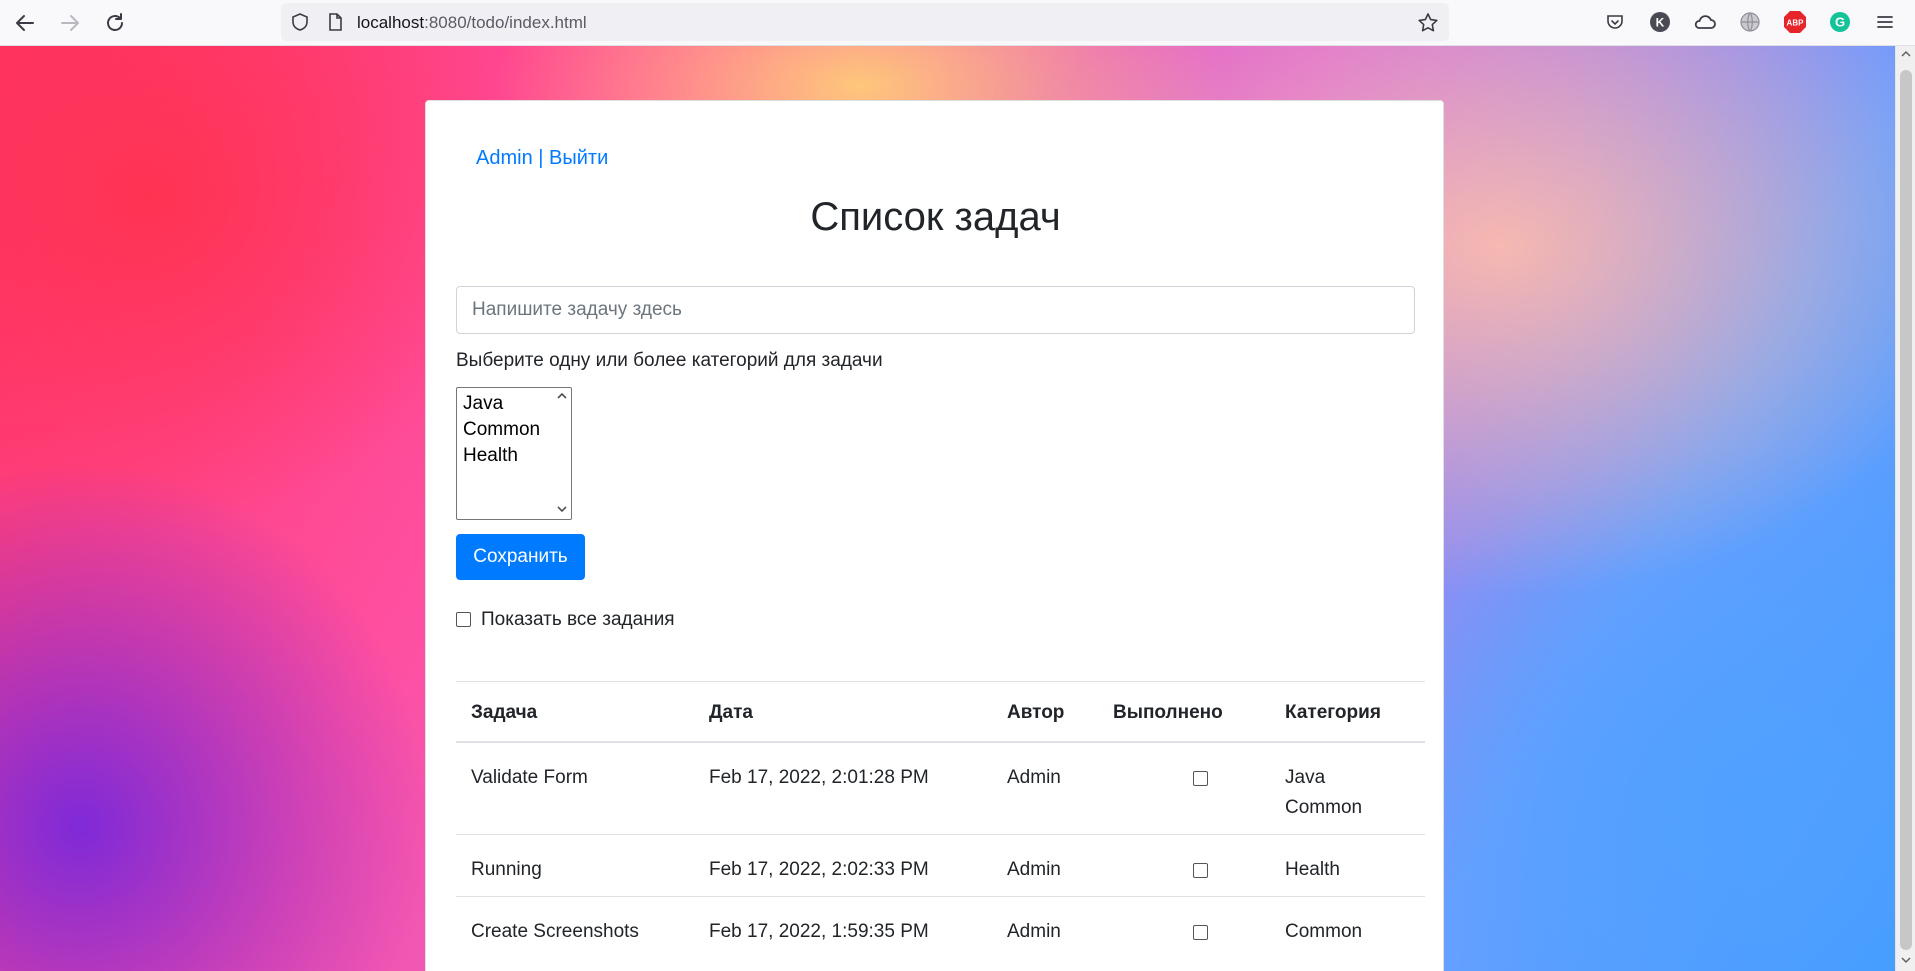 The width and height of the screenshot is (1915, 971). Describe the element at coordinates (335, 22) in the screenshot. I see `page-icon` at that location.